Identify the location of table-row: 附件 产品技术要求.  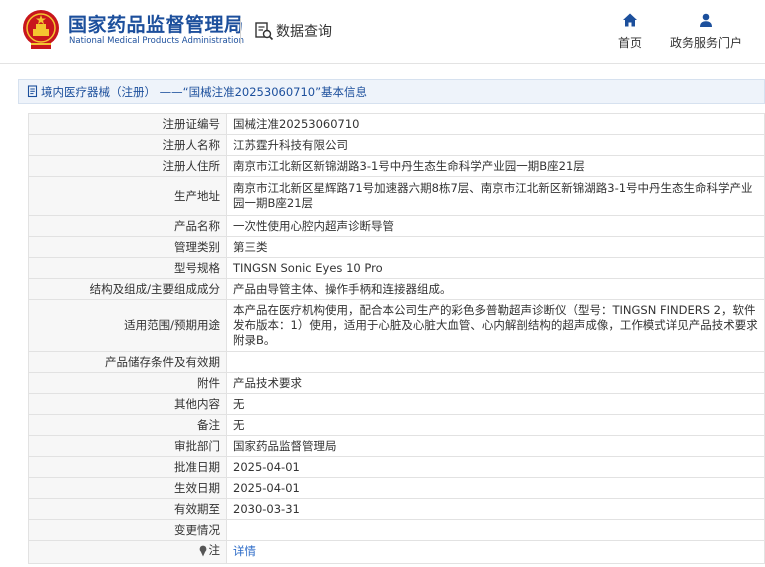
(396, 383).